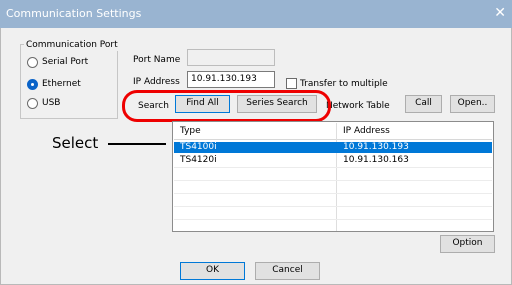  I want to click on ok-button: OK, so click(212, 271).